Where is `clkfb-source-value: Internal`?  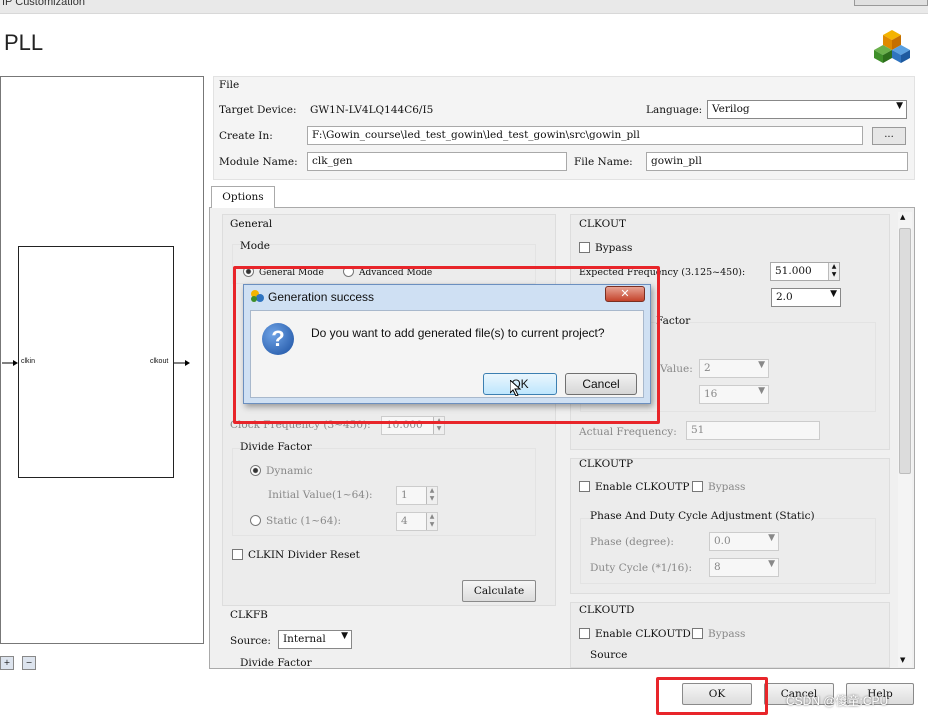 clkfb-source-value: Internal is located at coordinates (304, 639).